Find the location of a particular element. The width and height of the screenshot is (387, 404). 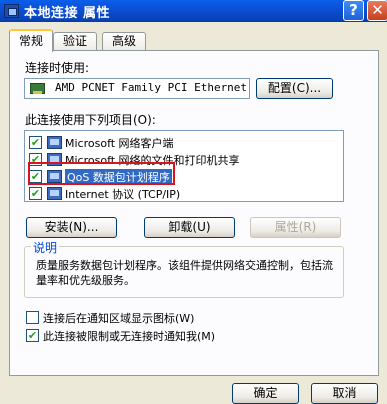

uninstall-button: 卸载(U) is located at coordinates (189, 227).